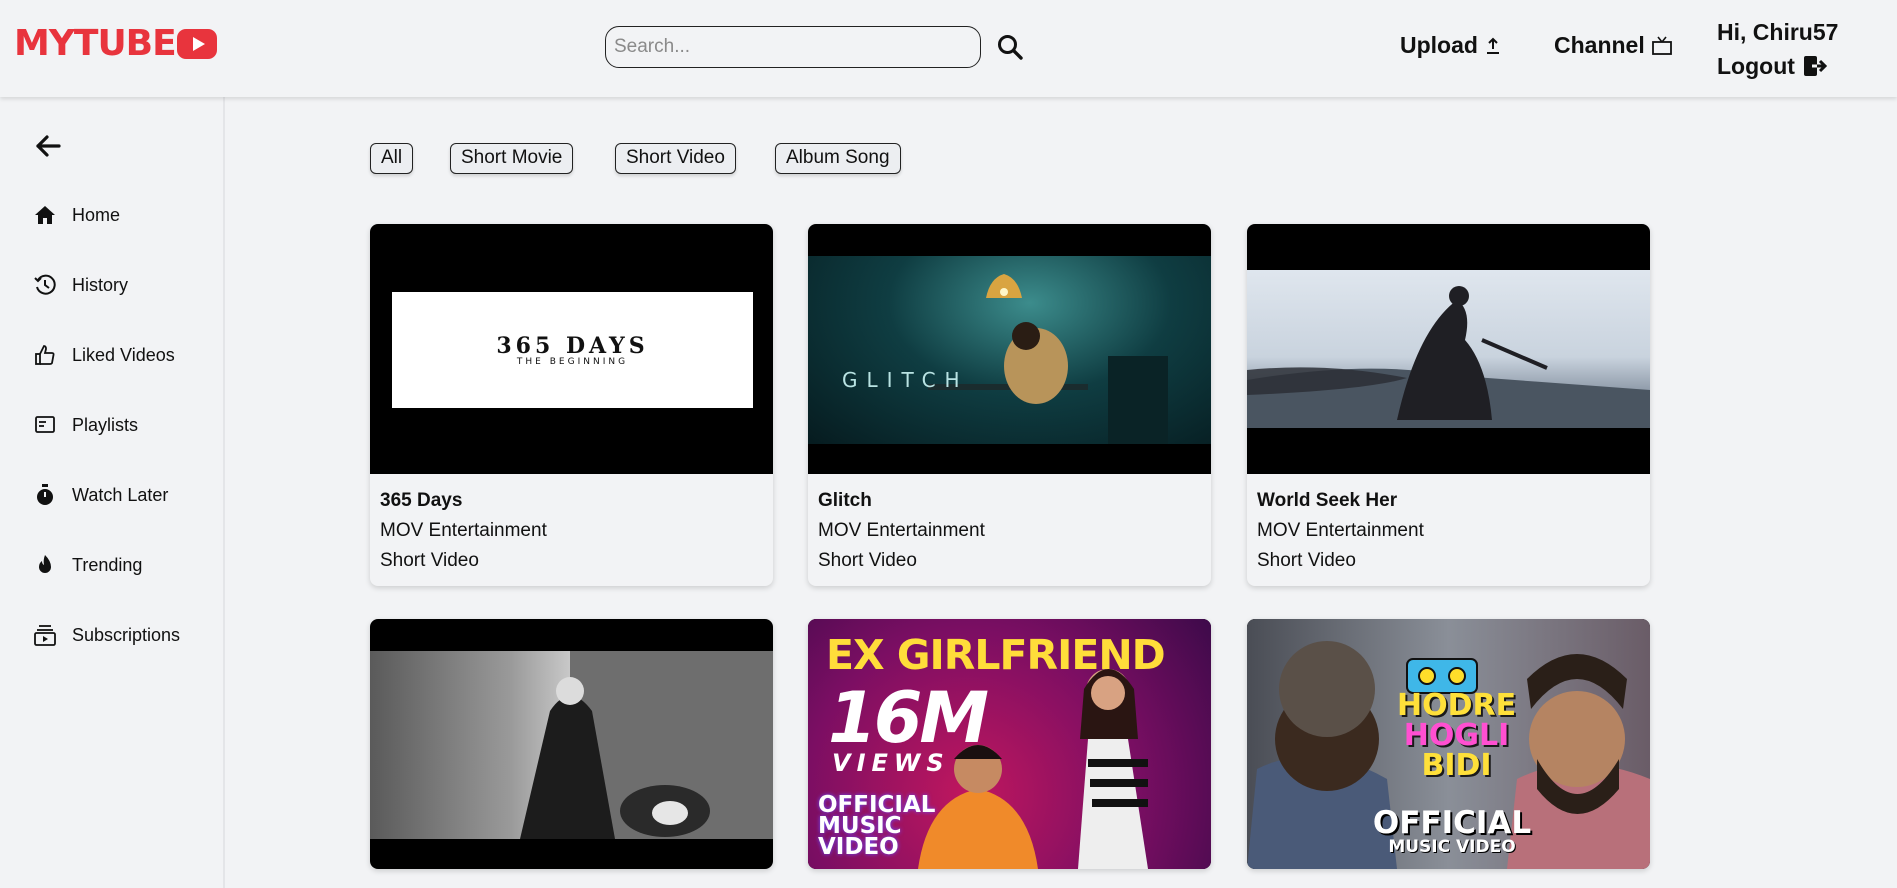  I want to click on sidebar-item-liked-videos: Liked Videos, so click(104, 355).